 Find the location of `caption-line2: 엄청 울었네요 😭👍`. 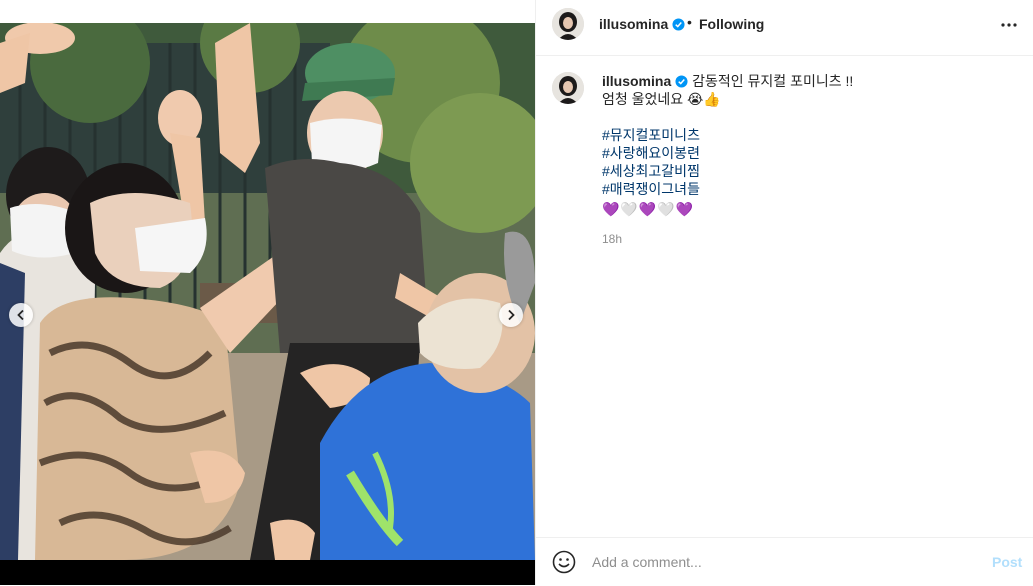

caption-line2: 엄청 울었네요 😭👍 is located at coordinates (661, 99).